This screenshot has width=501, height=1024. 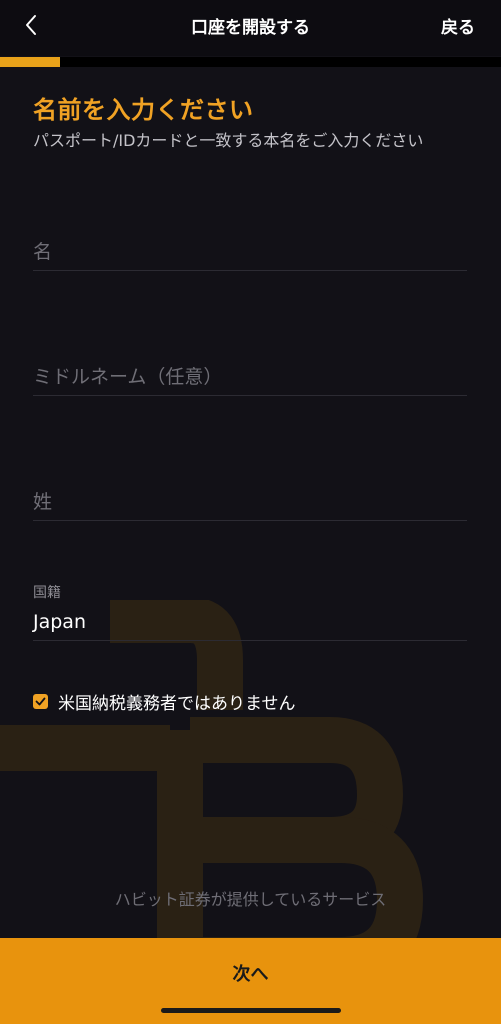 I want to click on progress-bar-fill, so click(x=30, y=62).